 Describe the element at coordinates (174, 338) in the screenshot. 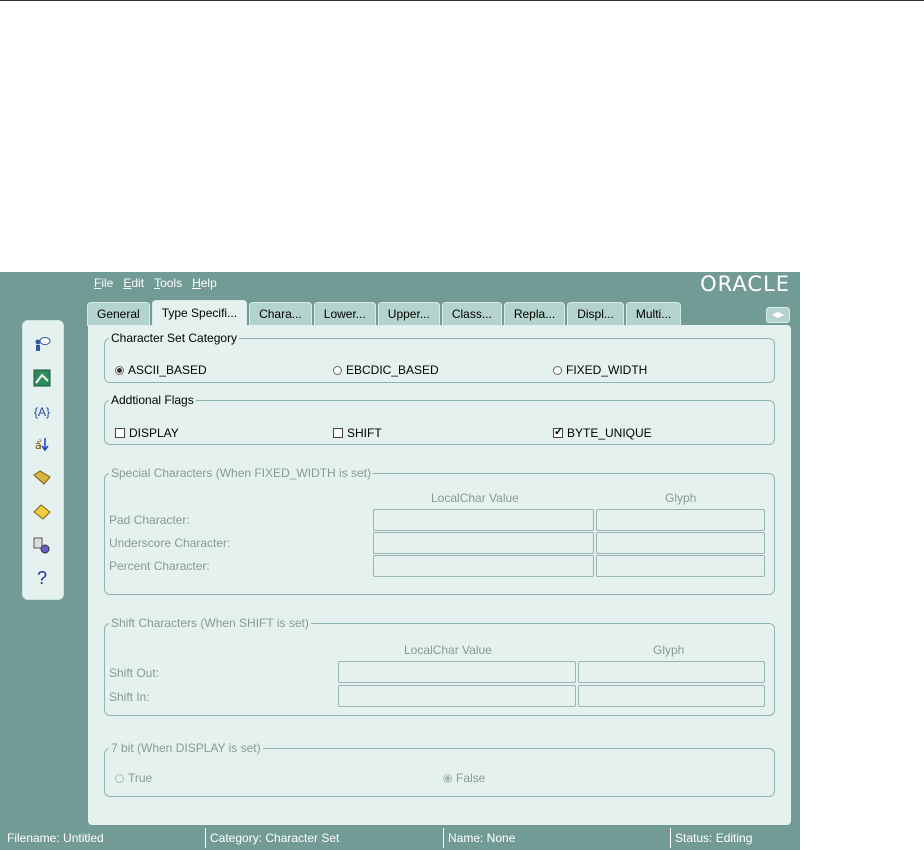

I see `charset-category-legend: Character Set Category` at that location.